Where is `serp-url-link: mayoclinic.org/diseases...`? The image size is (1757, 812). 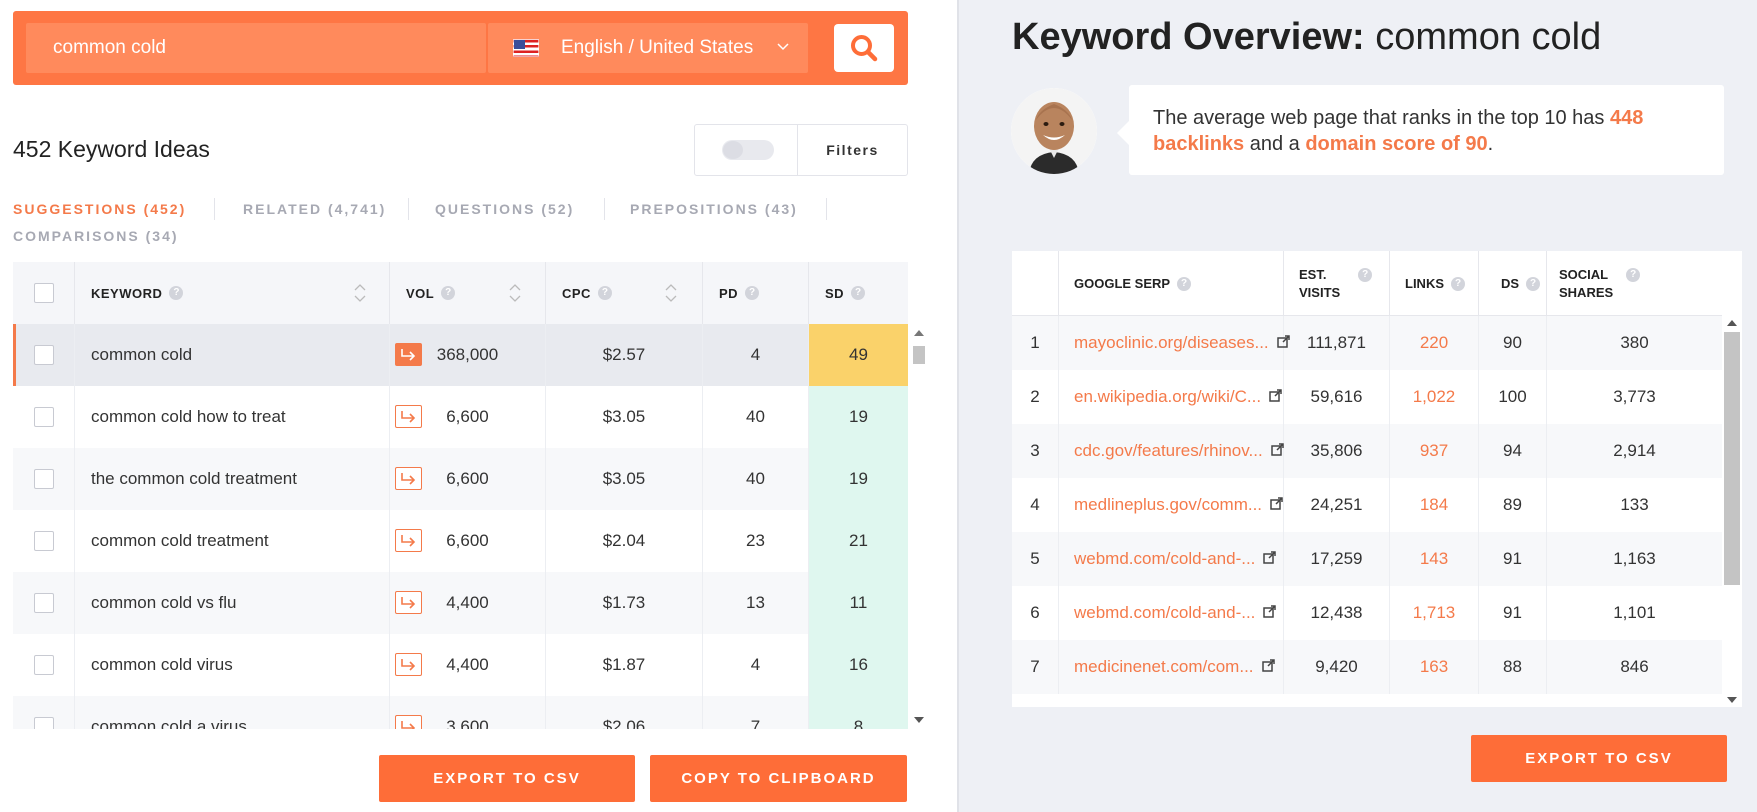
serp-url-link: mayoclinic.org/diseases... is located at coordinates (1171, 343).